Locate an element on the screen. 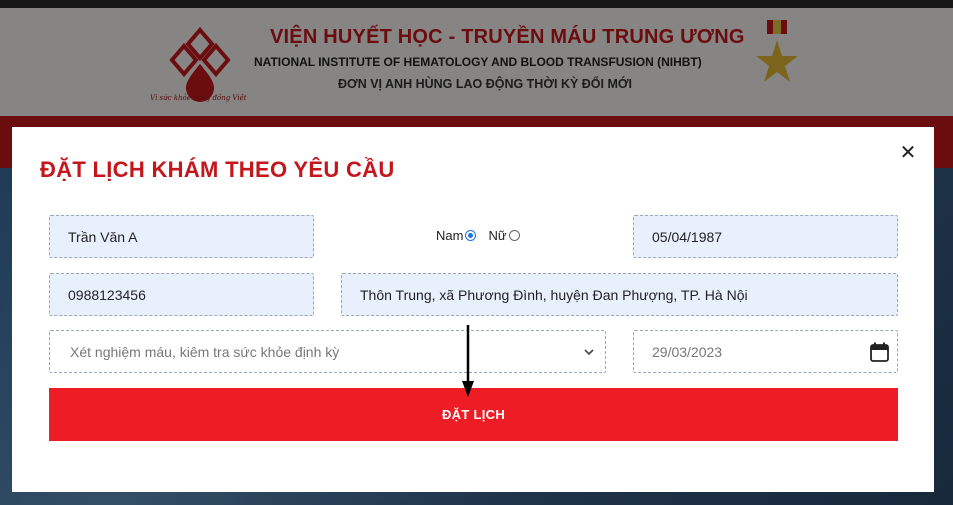 The width and height of the screenshot is (953, 505). gender-female-option: Nữ is located at coordinates (504, 235).